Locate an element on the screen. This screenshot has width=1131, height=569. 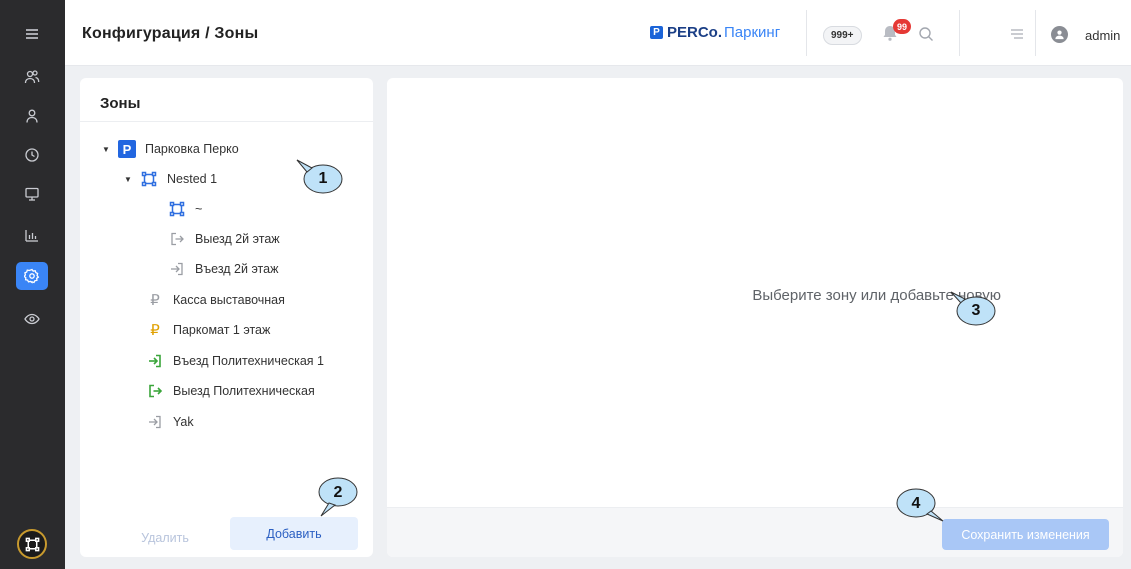
eye-icon is located at coordinates (32, 319).